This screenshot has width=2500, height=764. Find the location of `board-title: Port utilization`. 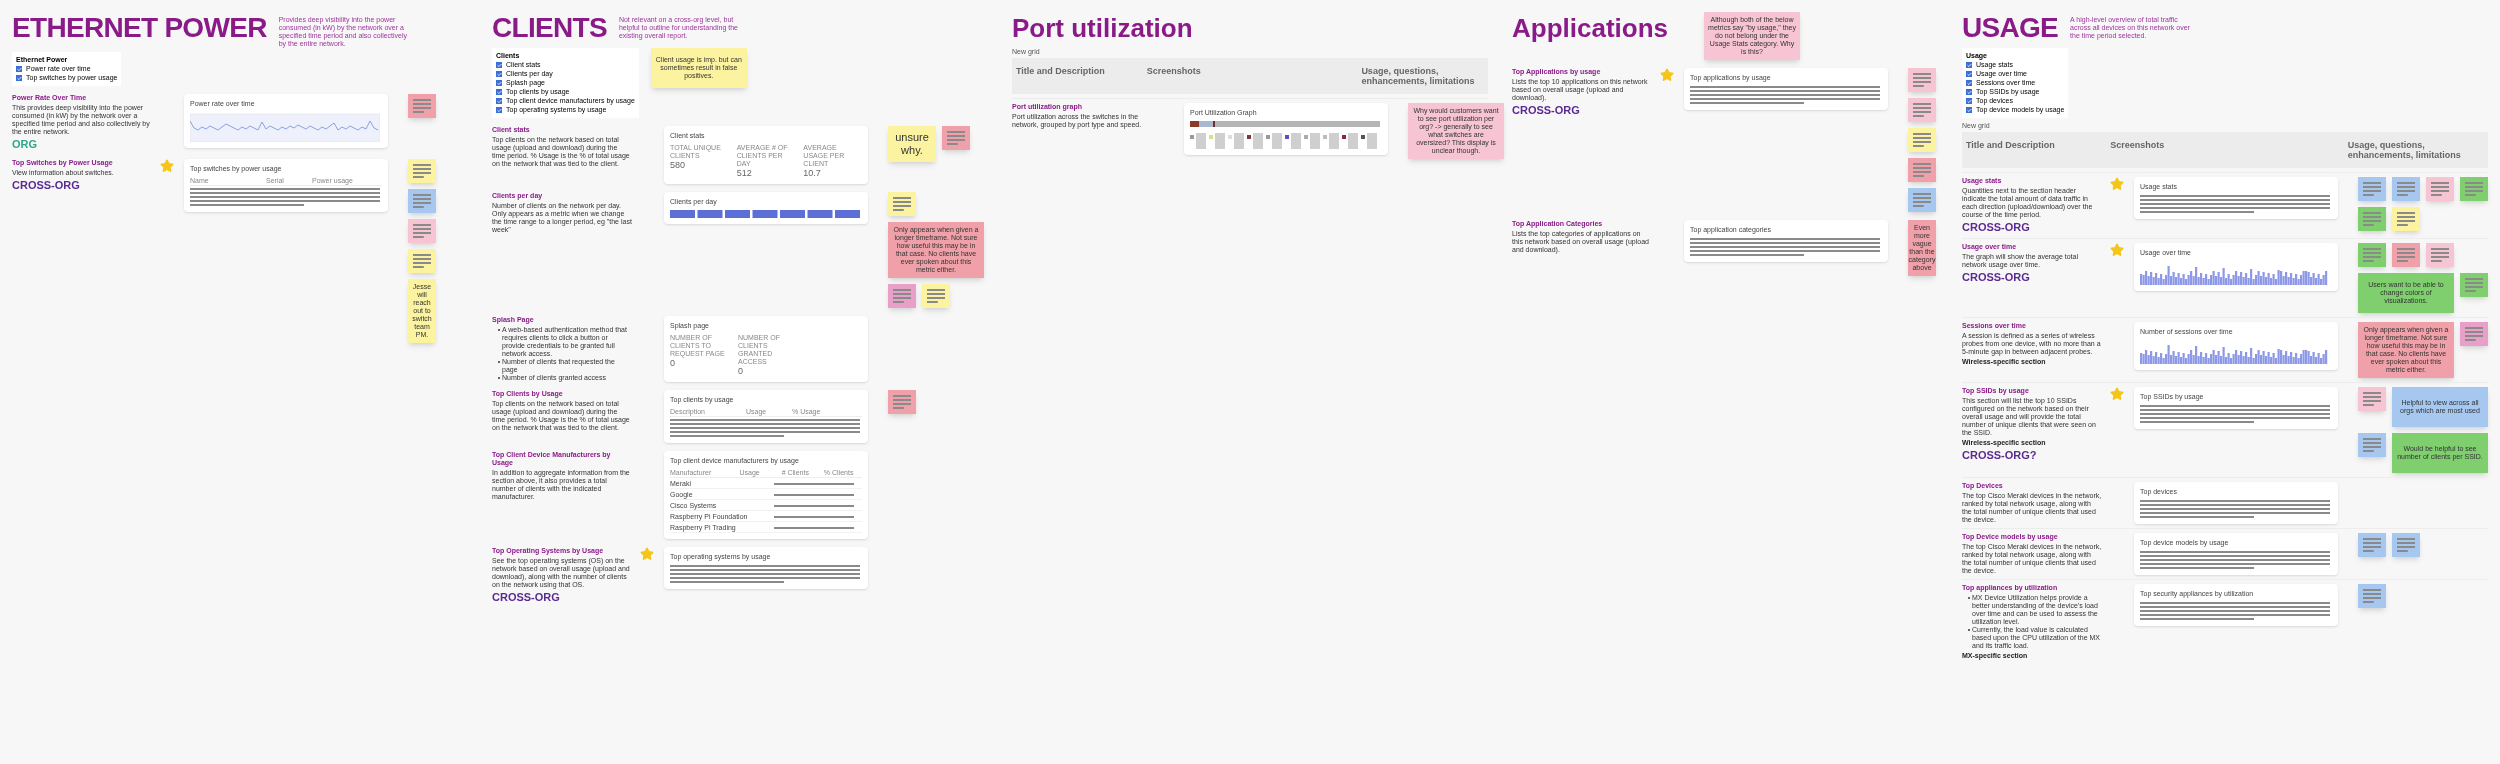

board-title: Port utilization is located at coordinates (1102, 28).